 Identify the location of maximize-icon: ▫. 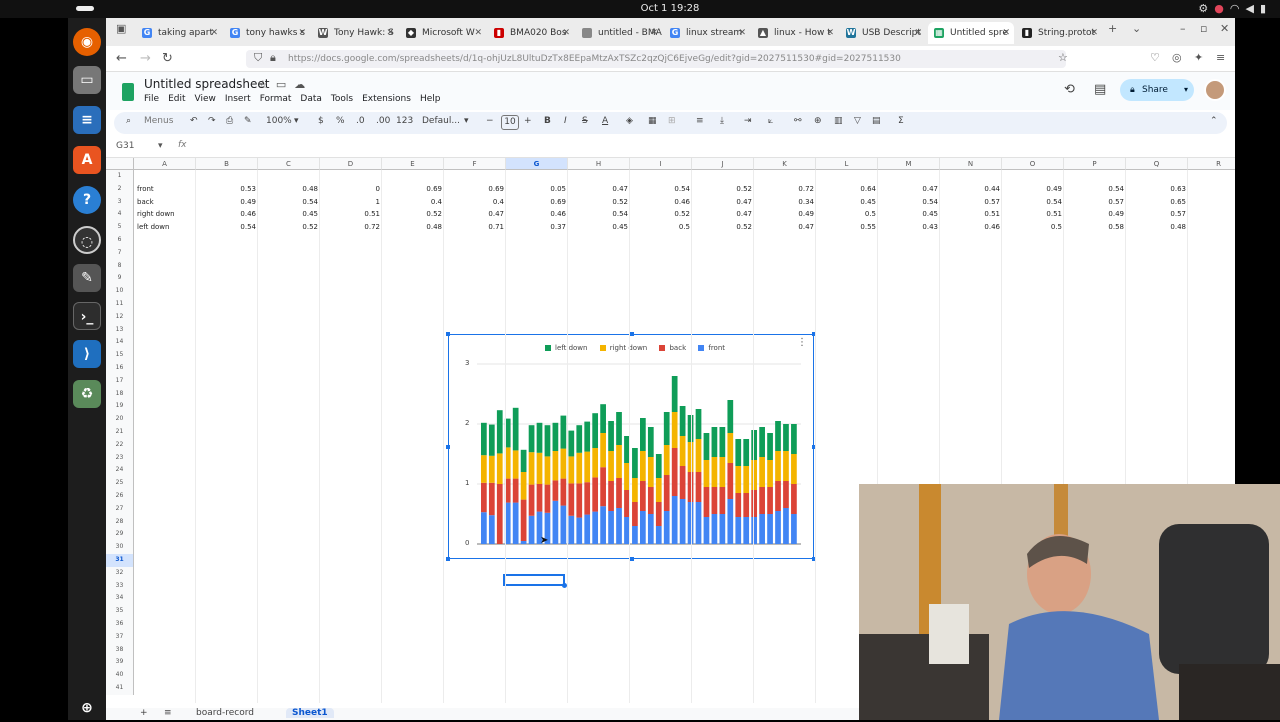
(1203, 28).